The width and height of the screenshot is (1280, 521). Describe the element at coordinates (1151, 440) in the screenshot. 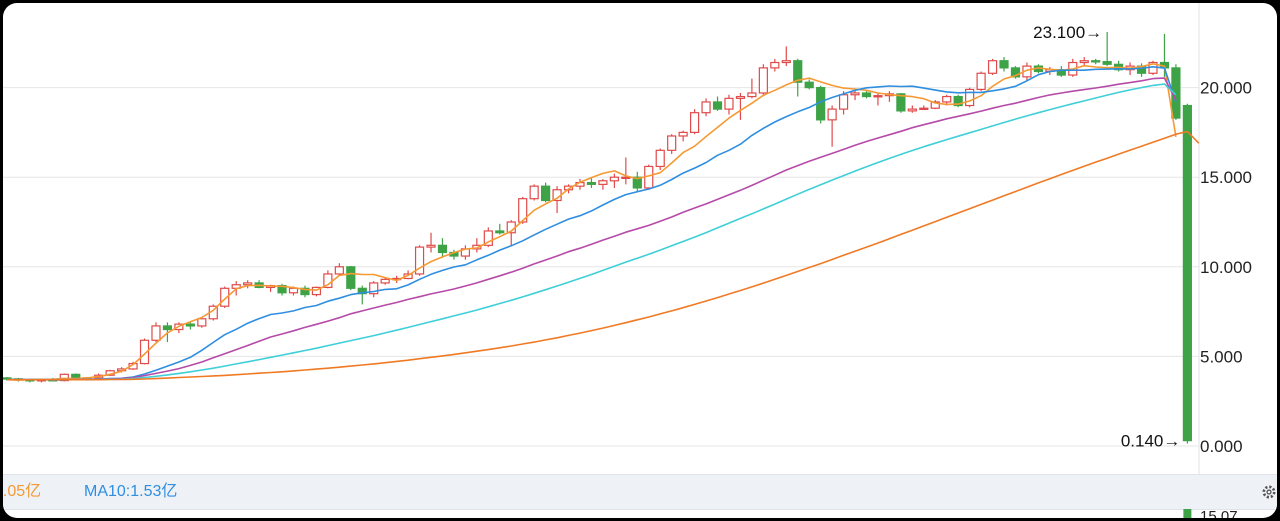

I see `min-price-label: 0.140→` at that location.